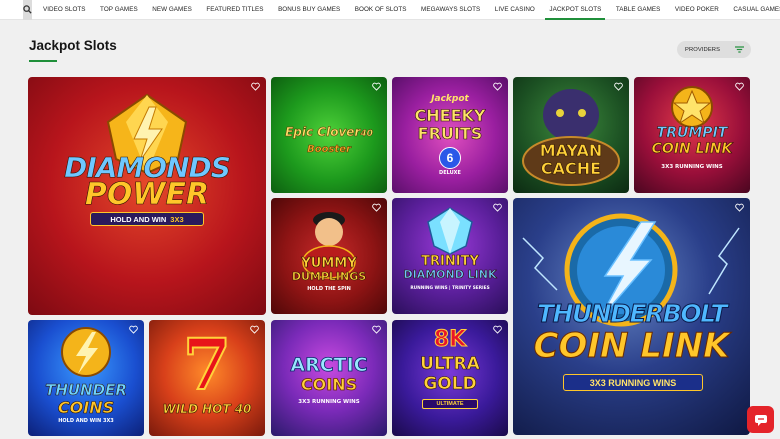 This screenshot has width=780, height=439. I want to click on game-title-line1: YUMMY, so click(329, 263).